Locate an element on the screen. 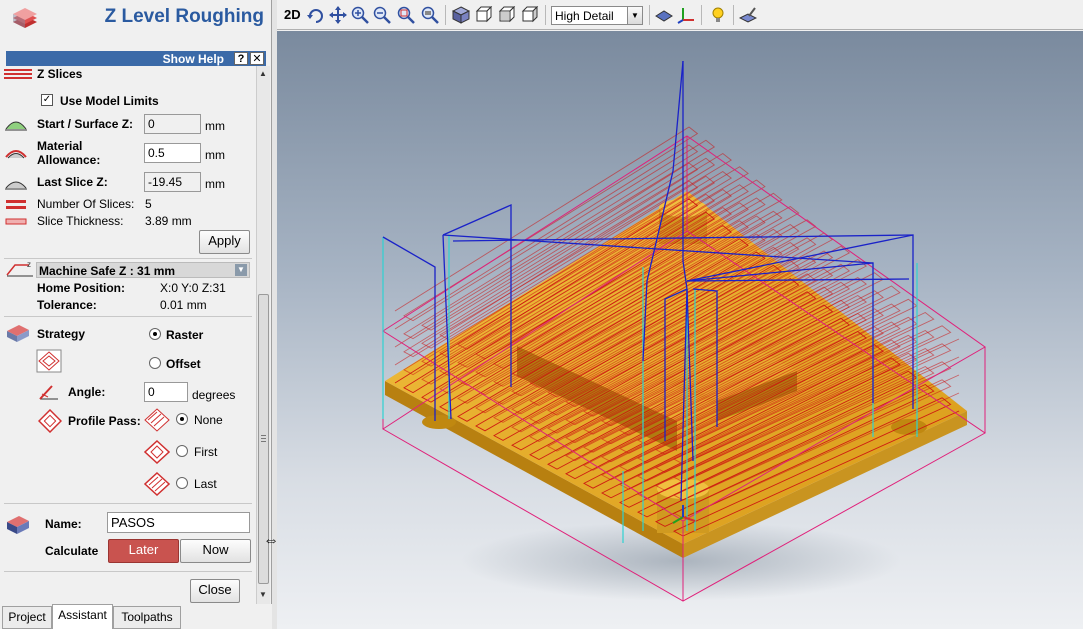 This screenshot has height=629, width=1083. zoom-extents-icon is located at coordinates (430, 15).